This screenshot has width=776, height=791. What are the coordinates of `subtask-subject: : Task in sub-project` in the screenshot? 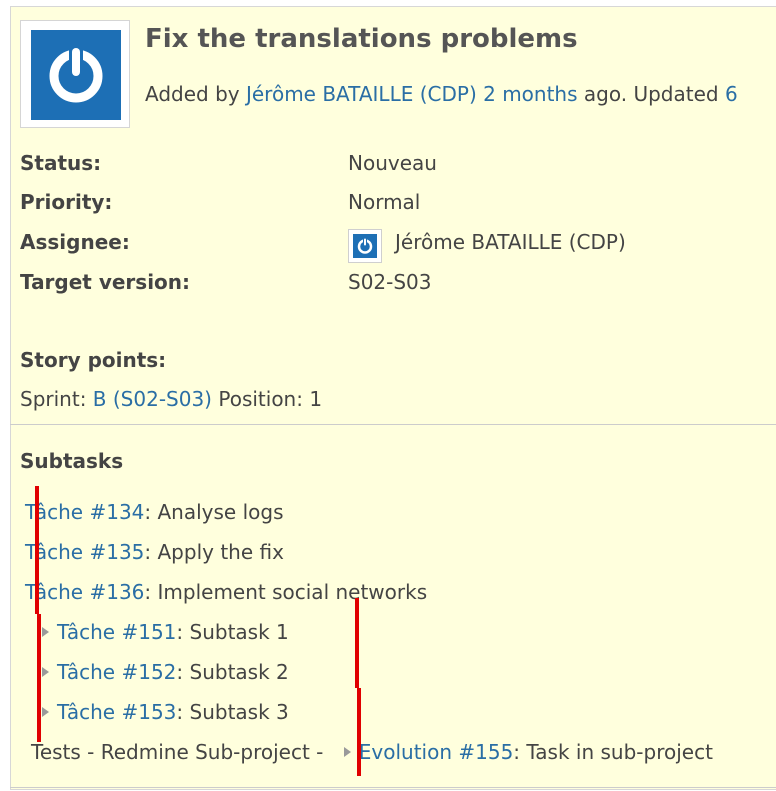 It's located at (613, 752).